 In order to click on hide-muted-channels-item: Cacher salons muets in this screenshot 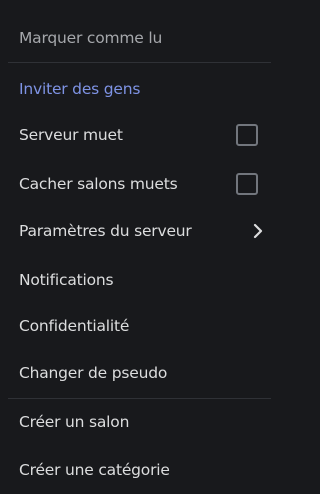, I will do `click(136, 184)`.